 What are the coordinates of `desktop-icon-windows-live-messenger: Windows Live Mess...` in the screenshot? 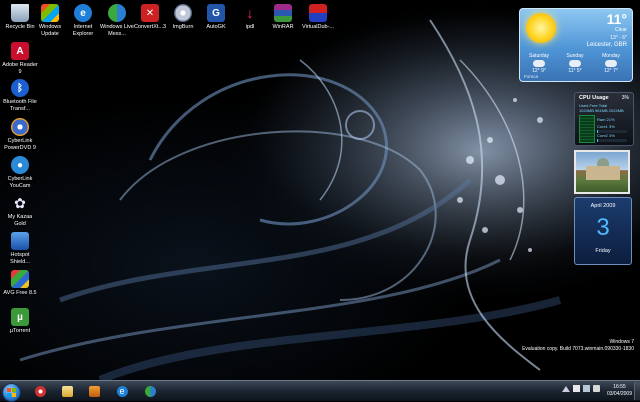 It's located at (117, 20).